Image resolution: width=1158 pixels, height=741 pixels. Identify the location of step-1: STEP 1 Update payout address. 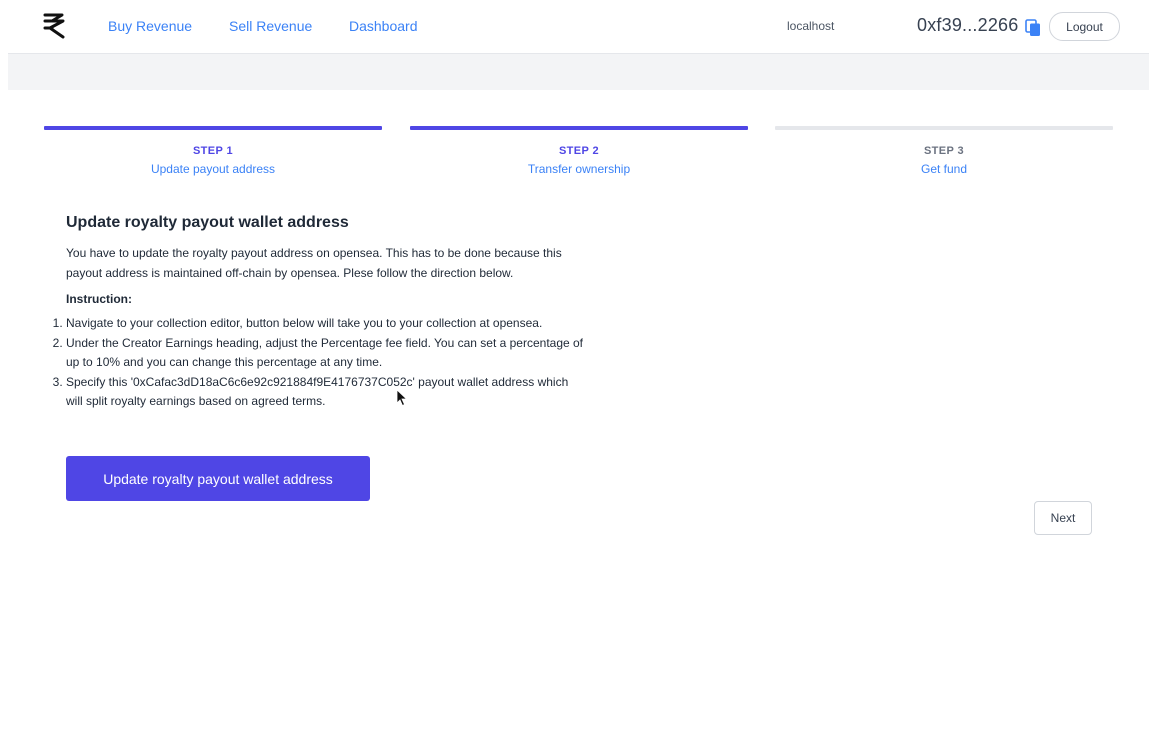
(213, 151).